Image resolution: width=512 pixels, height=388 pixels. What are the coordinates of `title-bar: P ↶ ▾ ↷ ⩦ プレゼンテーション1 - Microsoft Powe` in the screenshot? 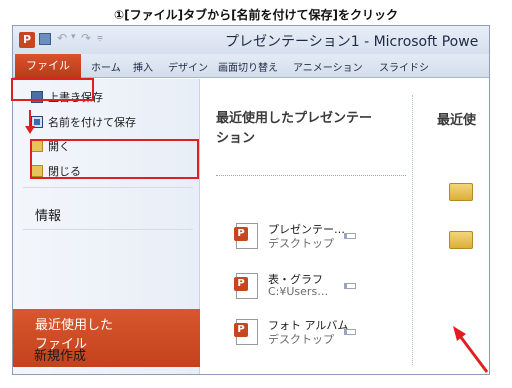 It's located at (251, 40).